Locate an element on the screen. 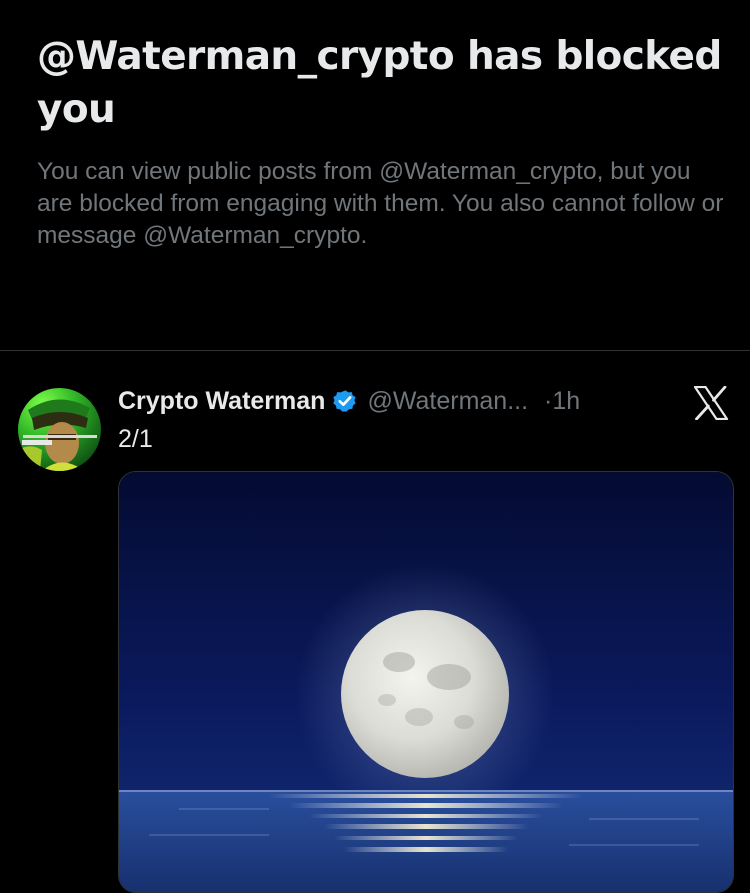 This screenshot has height=893, width=750. avatar-image is located at coordinates (59, 429).